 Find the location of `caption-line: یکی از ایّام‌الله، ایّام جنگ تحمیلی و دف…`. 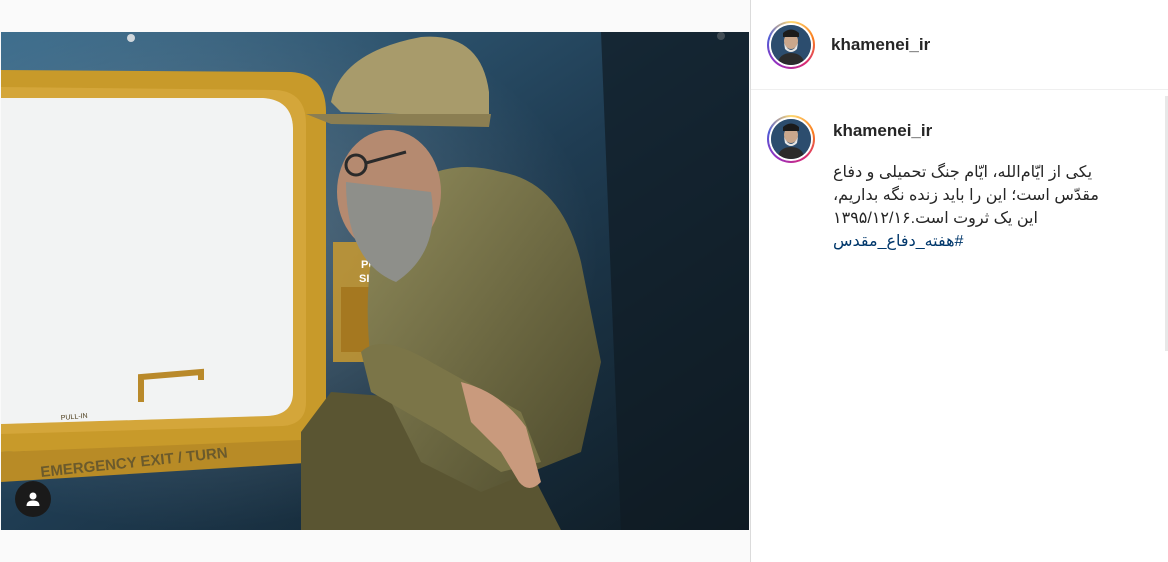

caption-line: یکی از ایّام‌الله، ایّام جنگ تحمیلی و دف… is located at coordinates (963, 172).